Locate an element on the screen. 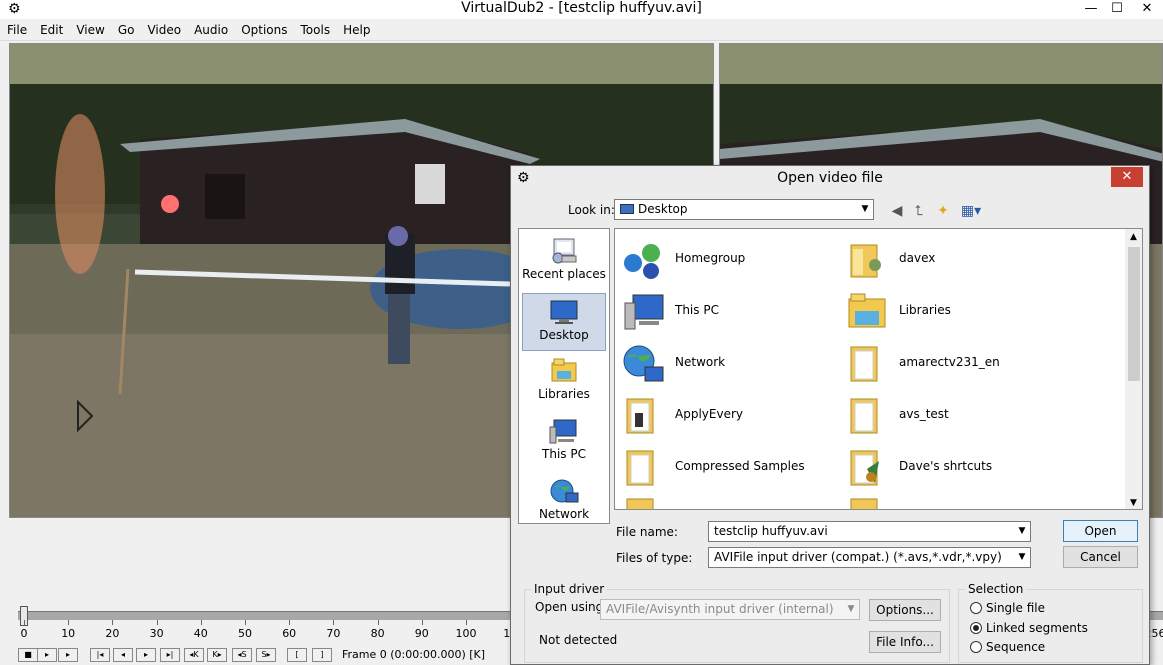 Image resolution: width=1163 pixels, height=665 pixels. close-button: ✕ is located at coordinates (1147, 9).